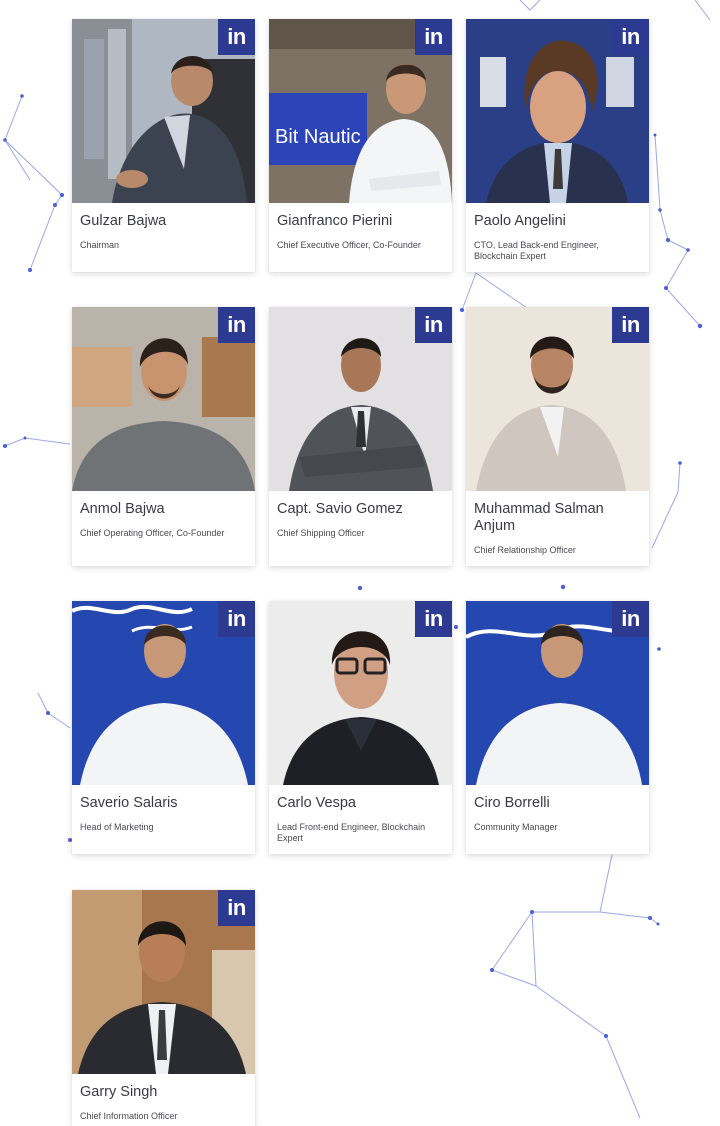  I want to click on member-photo: Bit Nautic in, so click(360, 111).